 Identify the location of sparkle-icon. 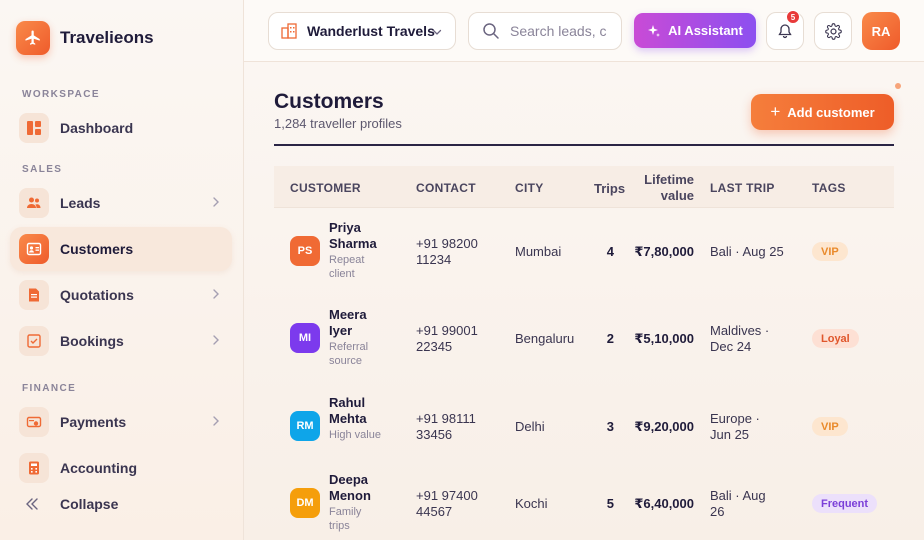
(654, 30).